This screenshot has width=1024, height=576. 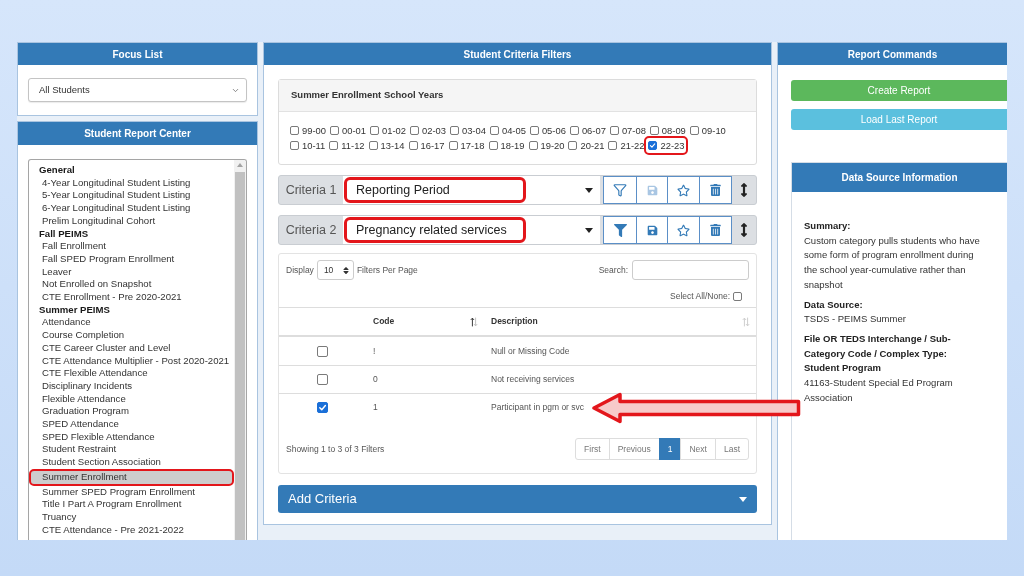 What do you see at coordinates (472, 146) in the screenshot?
I see `year-label: 17-18` at bounding box center [472, 146].